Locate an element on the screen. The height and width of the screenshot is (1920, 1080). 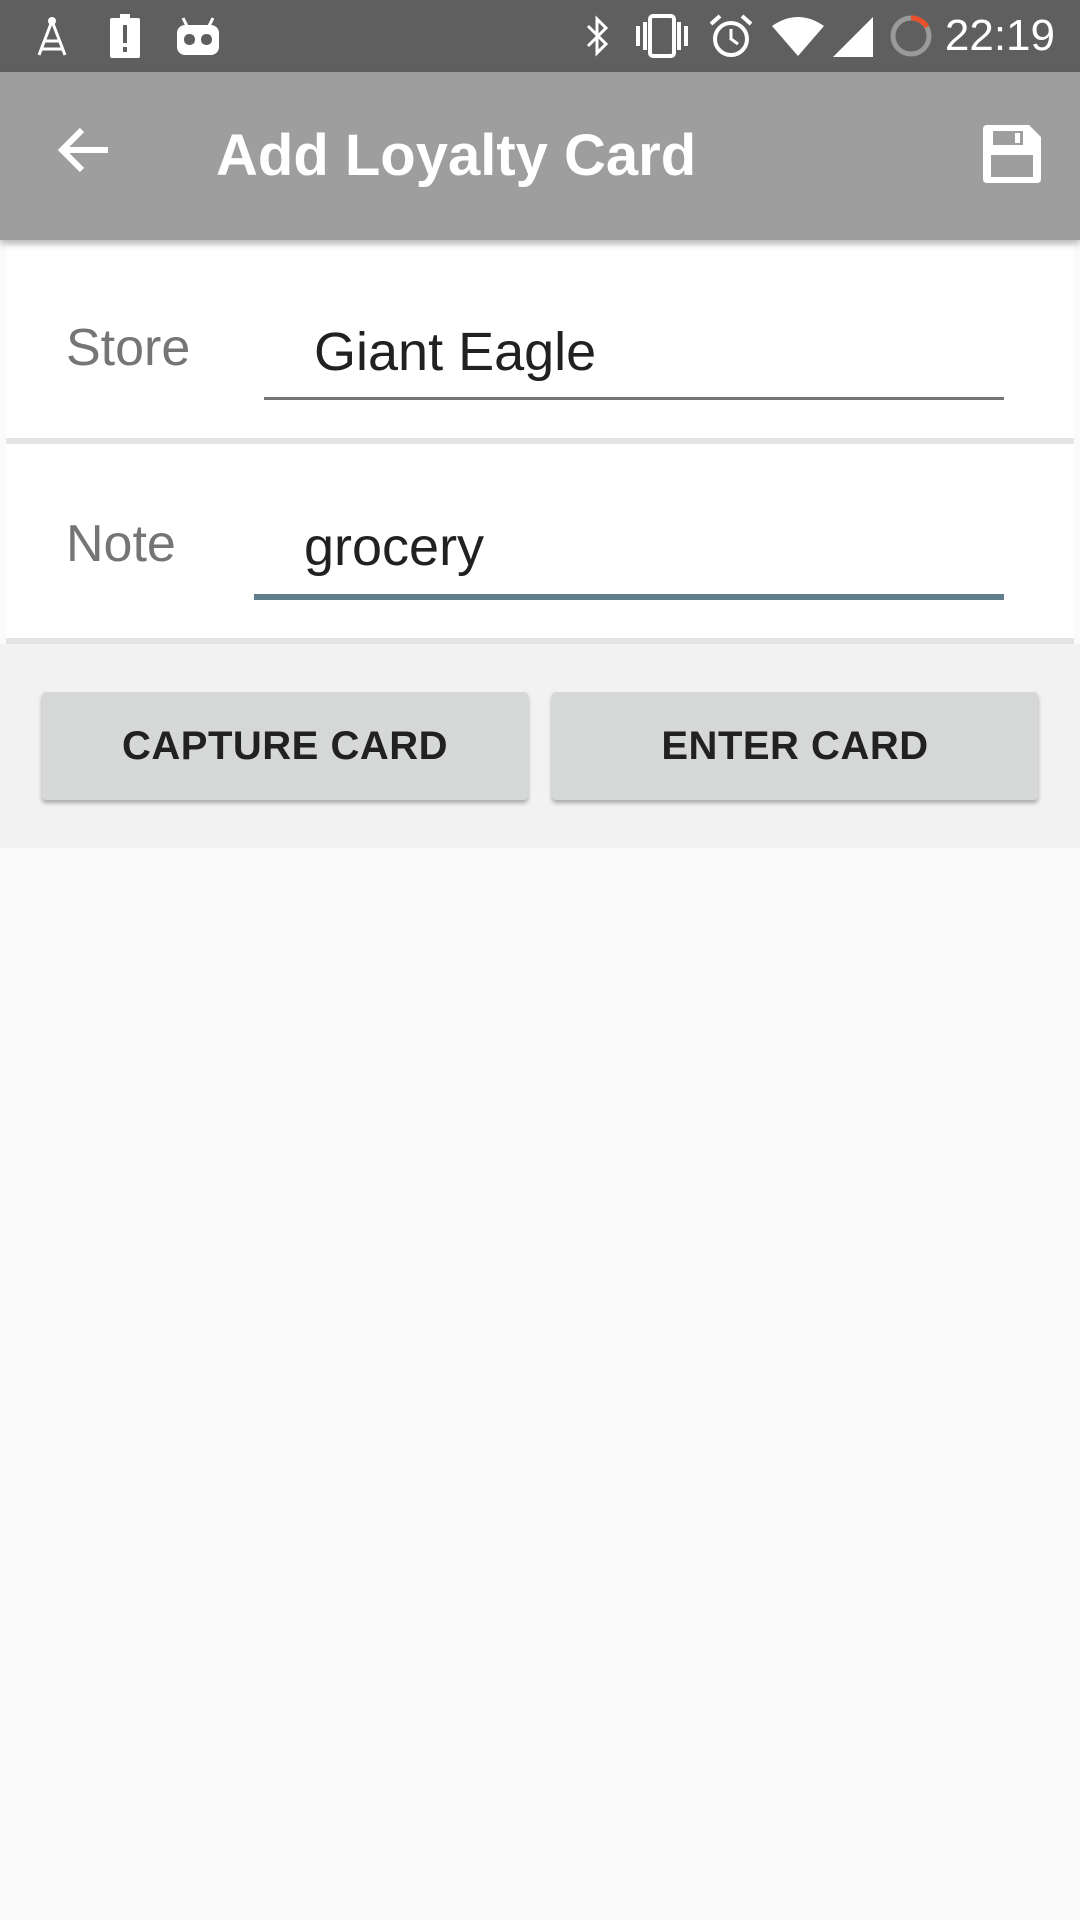
action-buttons: CAPTURE CARD ENTER CARD is located at coordinates (540, 746).